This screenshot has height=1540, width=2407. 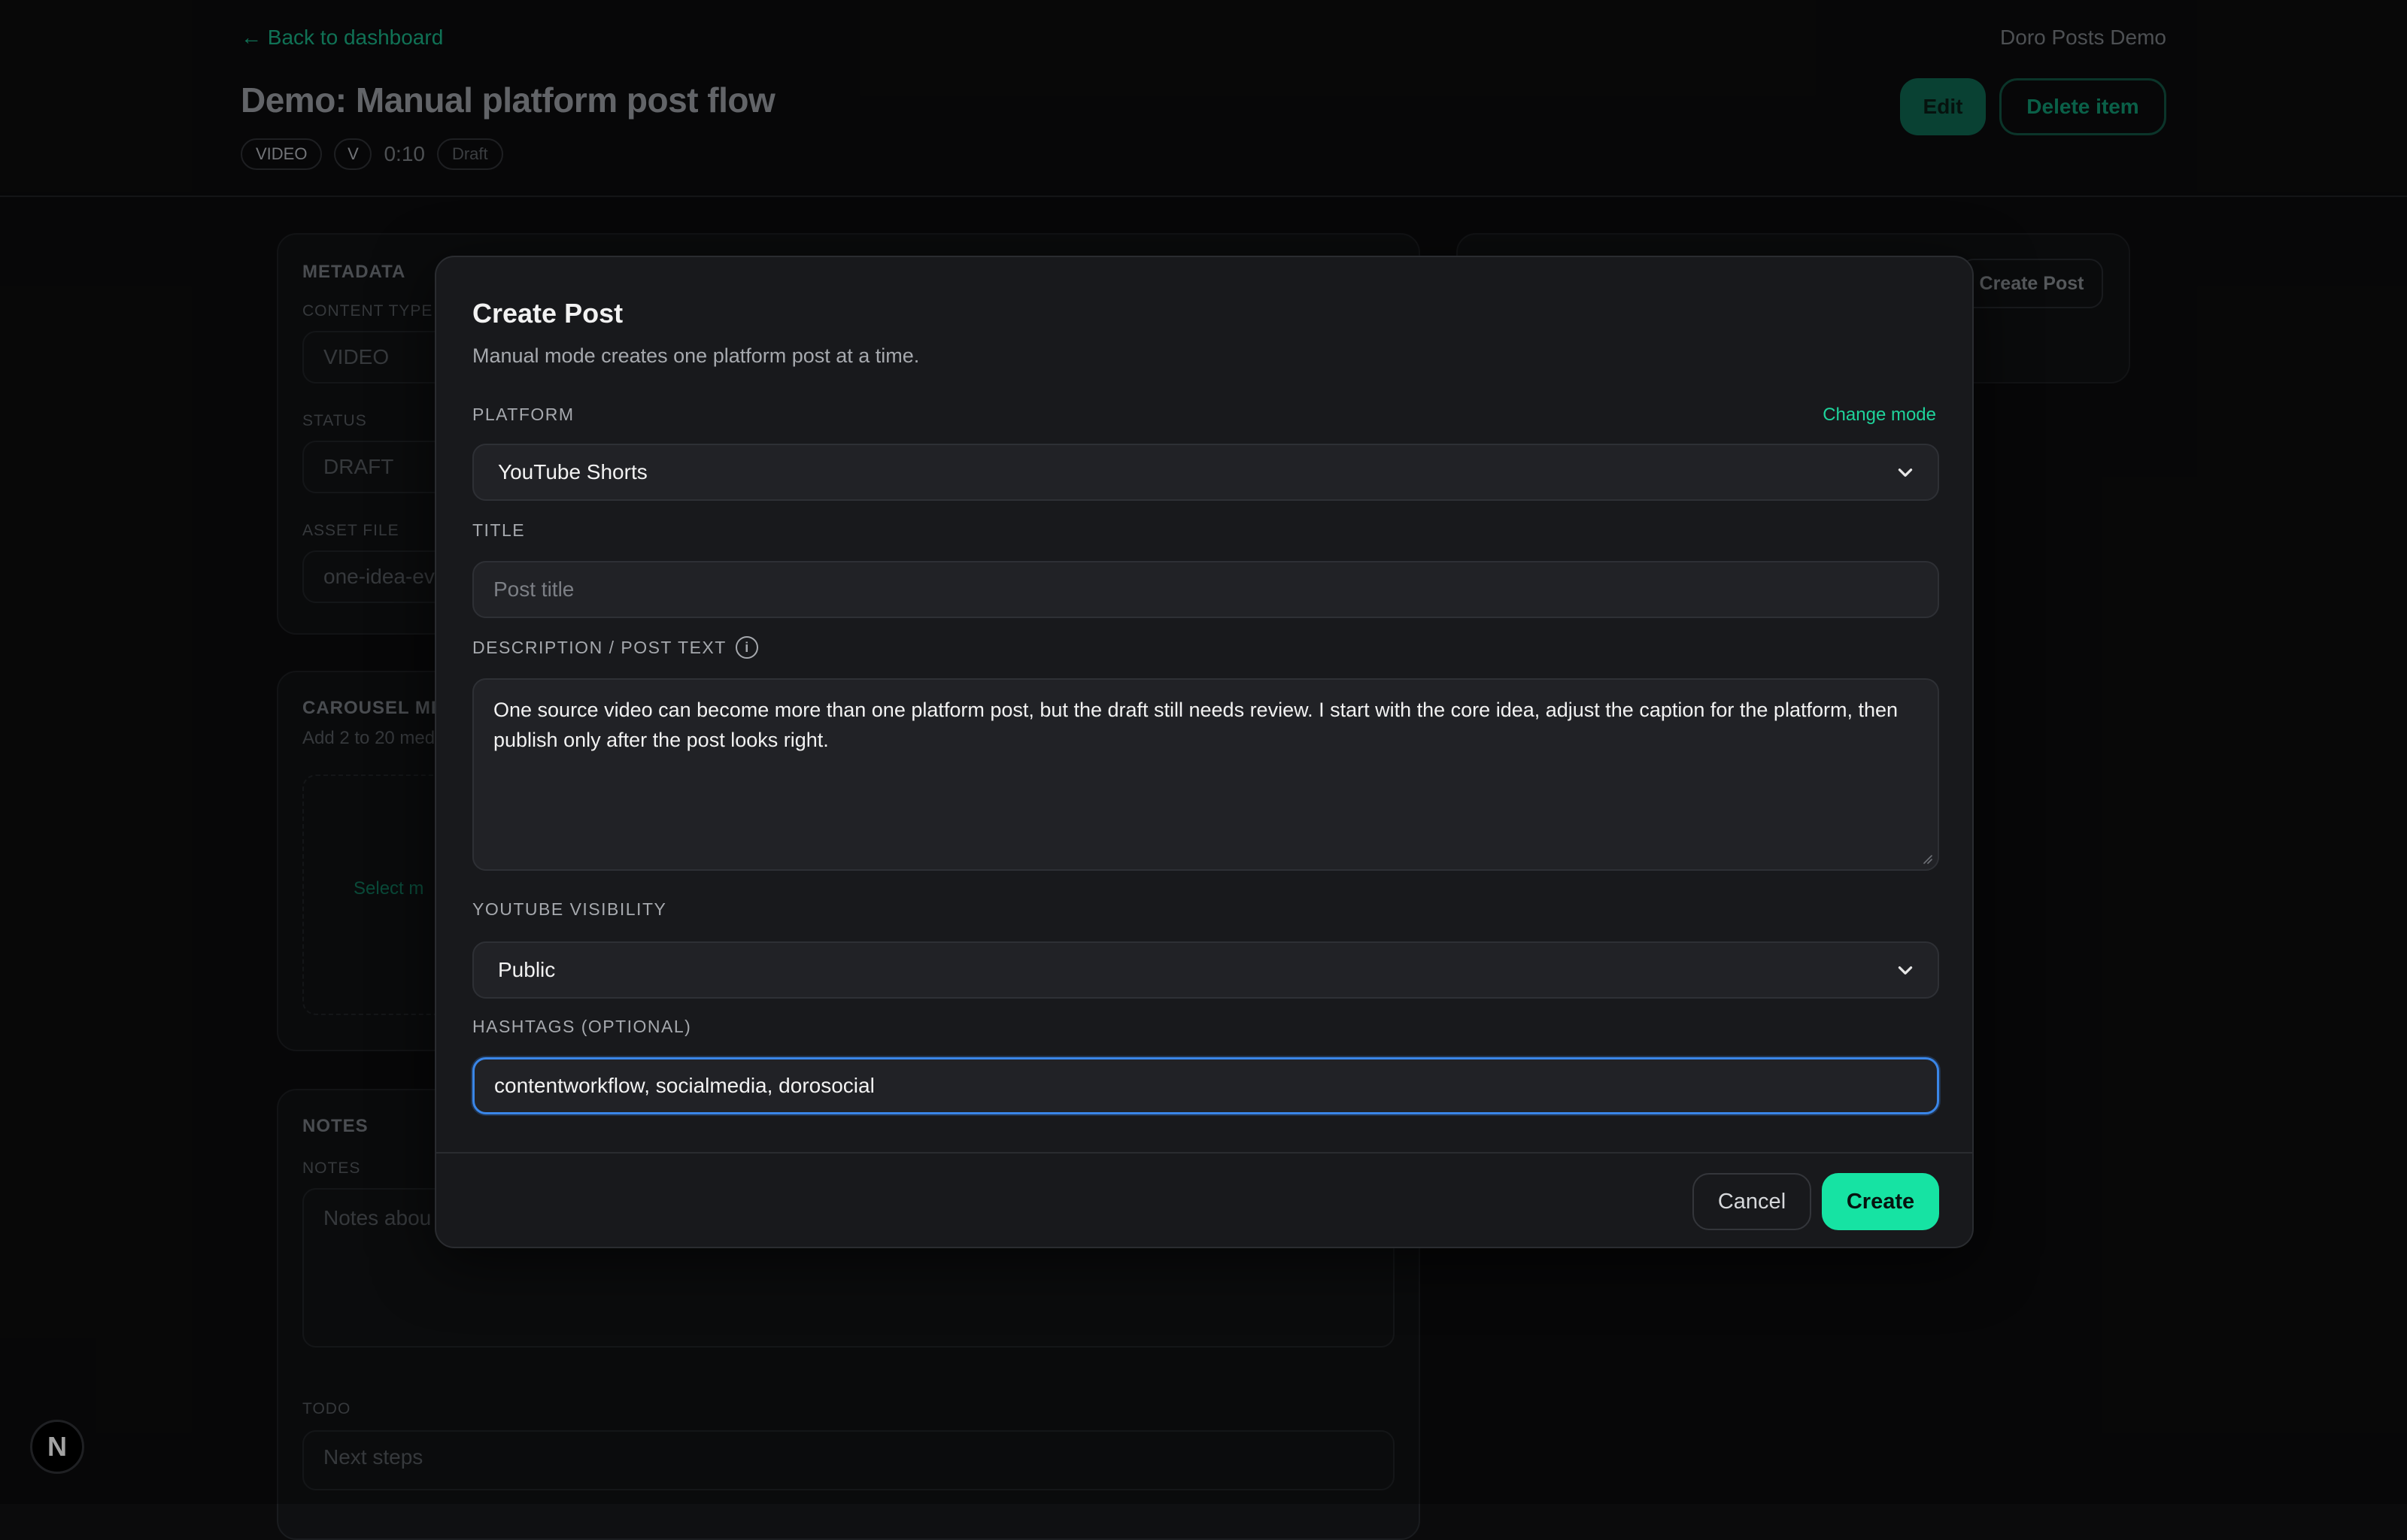 I want to click on platform-label: PLATFORM, so click(x=523, y=415).